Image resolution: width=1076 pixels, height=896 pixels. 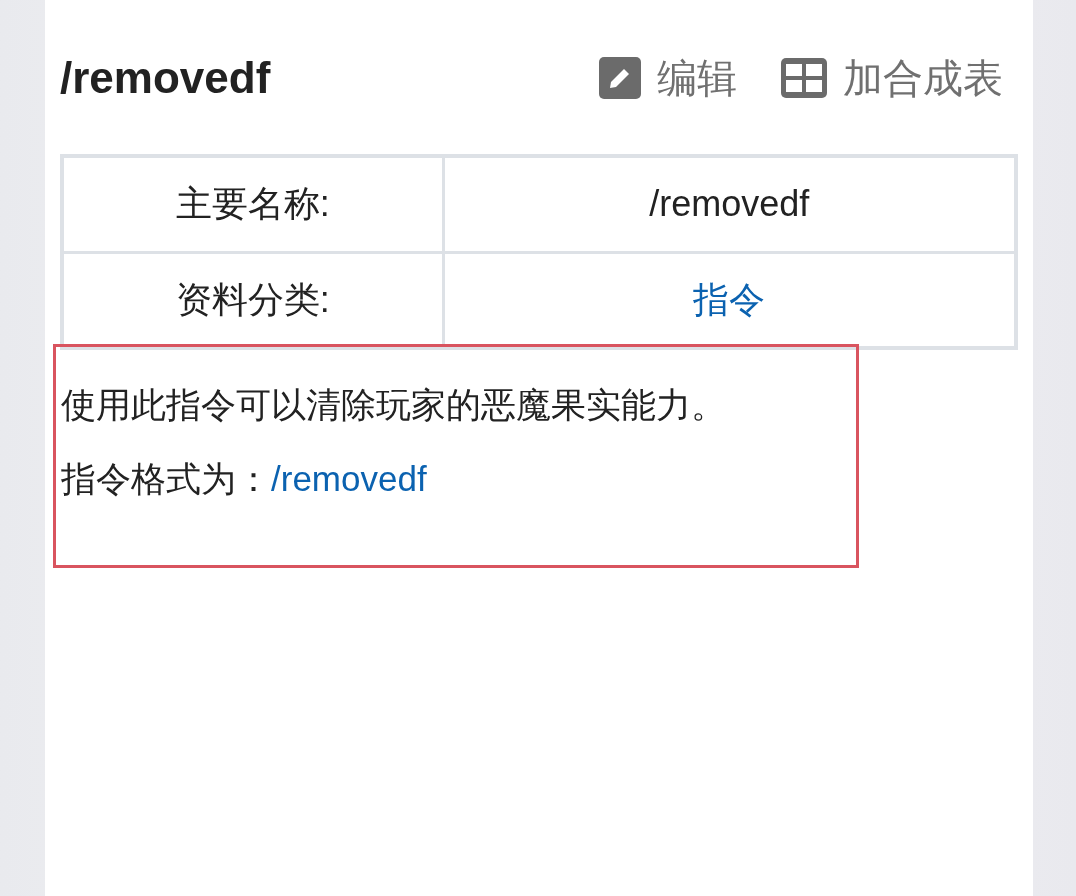 I want to click on page-title: /removedf, so click(x=165, y=78).